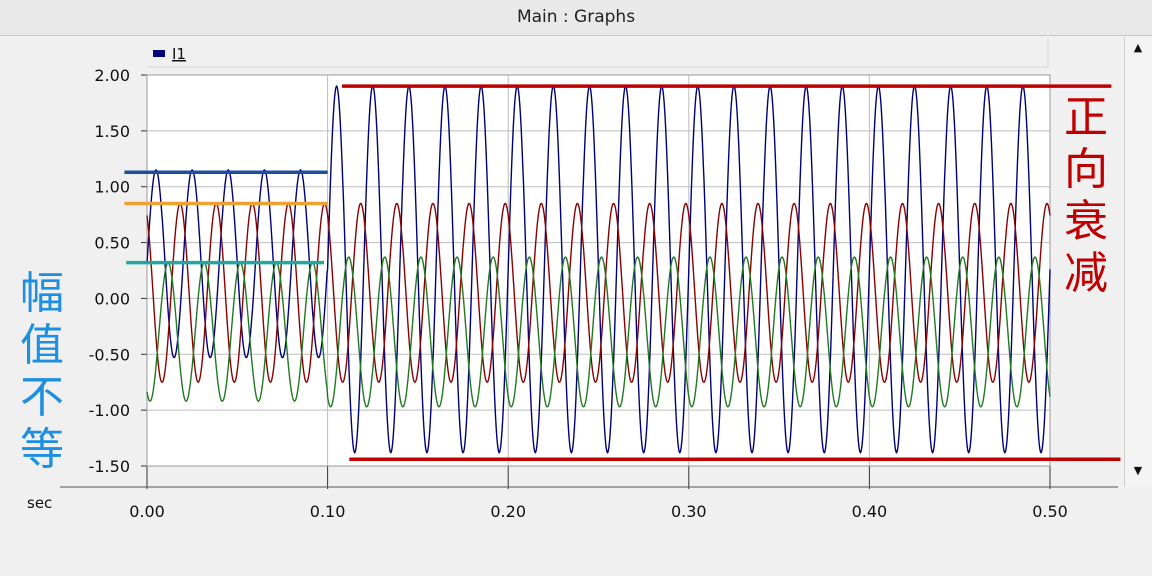 The height and width of the screenshot is (576, 1152). I want to click on x-axis-label: sec, so click(39, 503).